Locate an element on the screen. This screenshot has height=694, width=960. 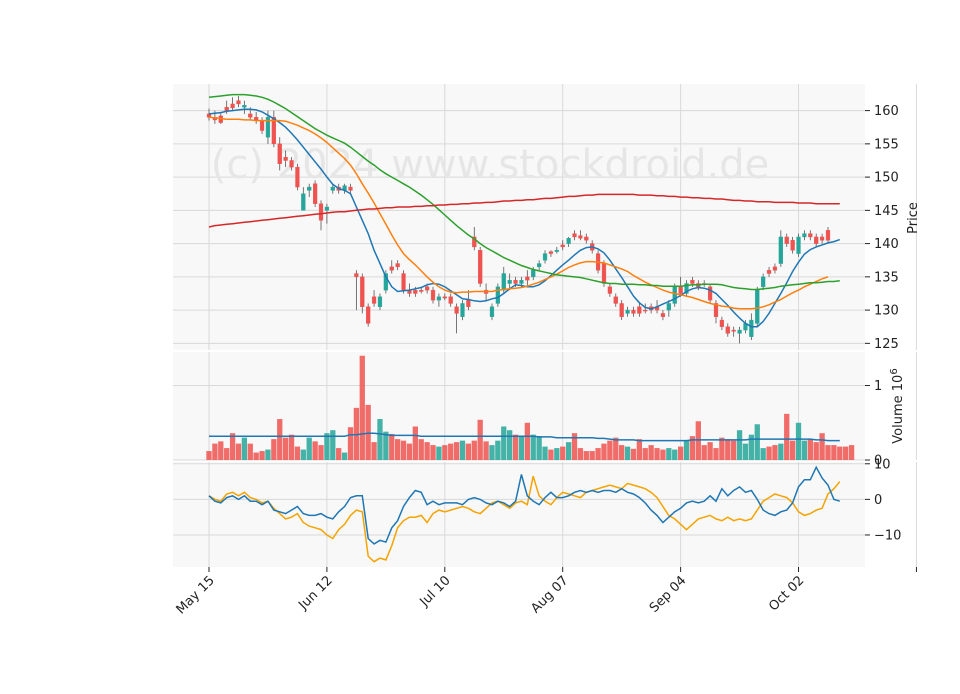
price-tick-label: 130 is located at coordinates (886, 311).